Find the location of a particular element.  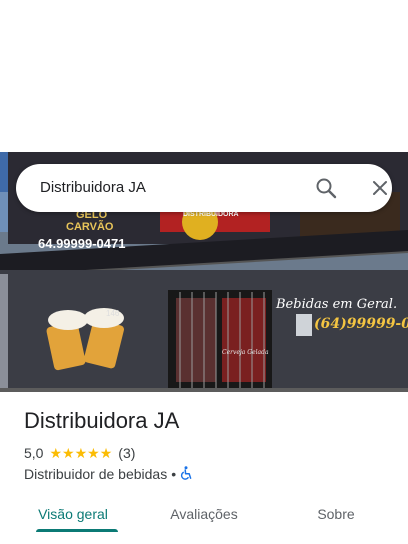

star-rating: ★ ★ ★ ★ ★ is located at coordinates (80, 453).